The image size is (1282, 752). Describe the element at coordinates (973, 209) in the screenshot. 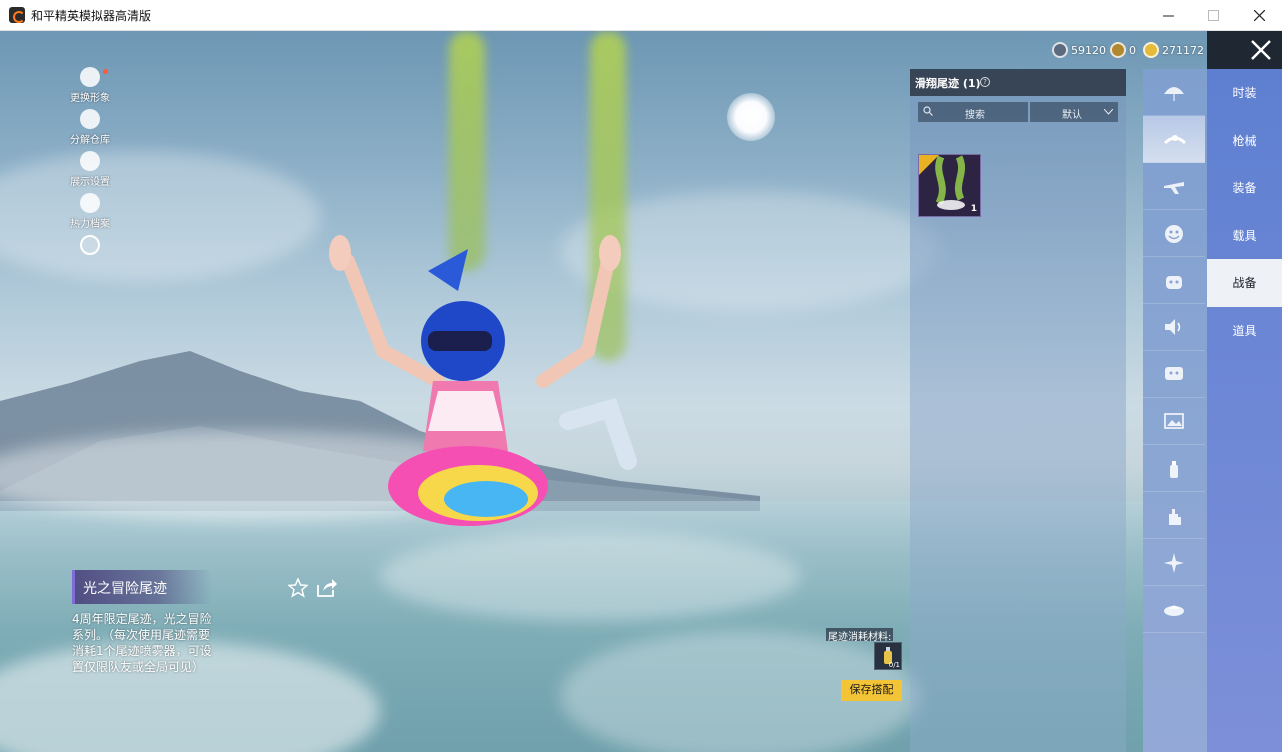

I see `item-count: 1` at that location.